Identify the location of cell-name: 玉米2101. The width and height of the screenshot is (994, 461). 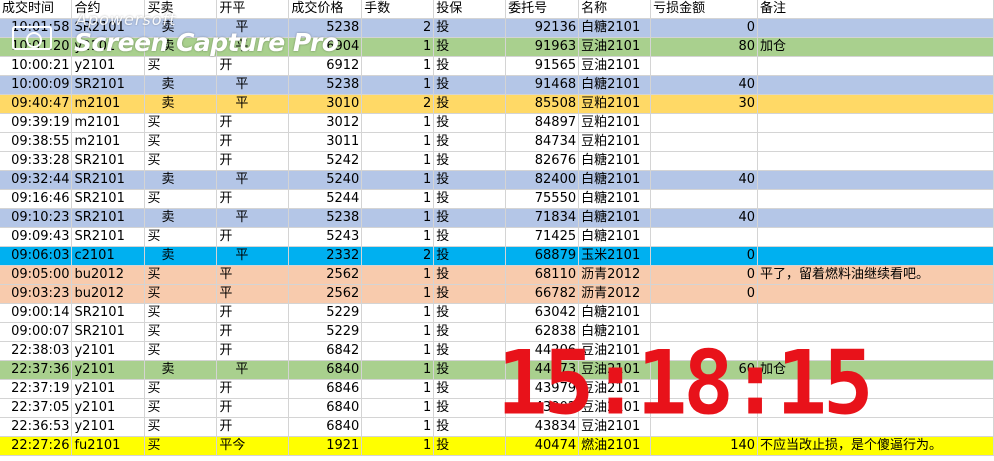
(615, 256).